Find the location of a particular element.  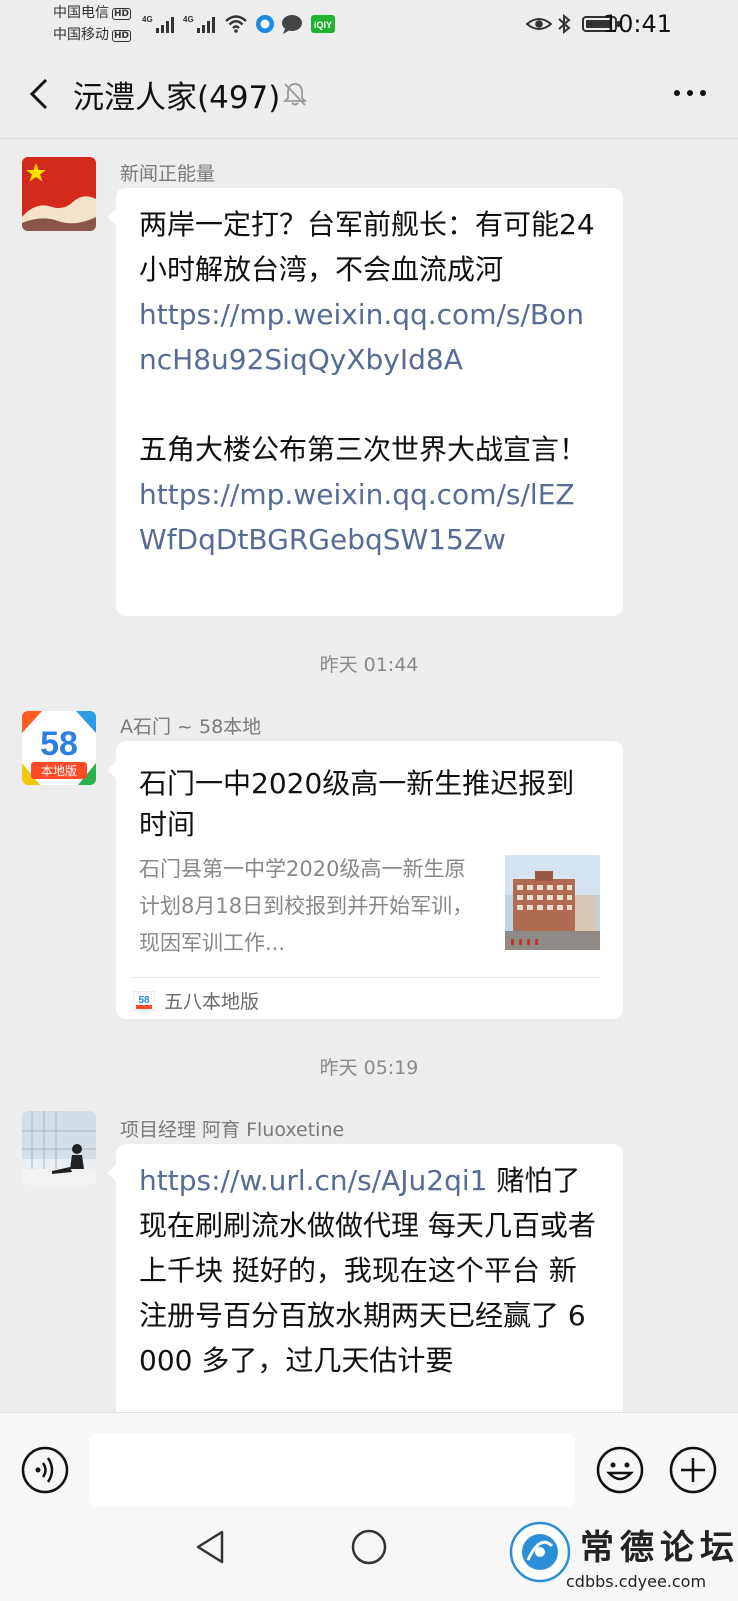

avatar-project-manager is located at coordinates (59, 1148).